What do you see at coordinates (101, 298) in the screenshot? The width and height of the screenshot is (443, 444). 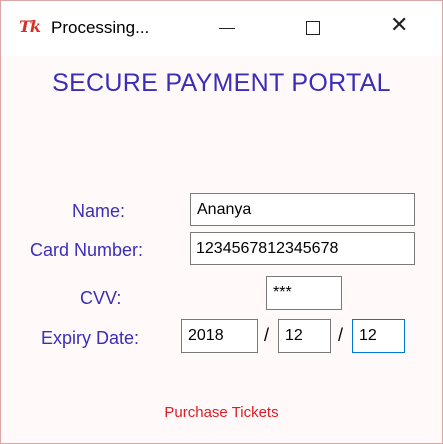 I see `cvv-label: CVV:` at bounding box center [101, 298].